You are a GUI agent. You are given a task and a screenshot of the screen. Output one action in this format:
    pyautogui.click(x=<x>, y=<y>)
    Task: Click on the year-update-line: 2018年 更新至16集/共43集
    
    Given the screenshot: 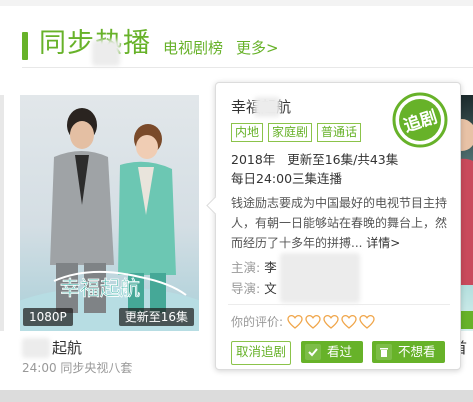 What is the action you would take?
    pyautogui.click(x=314, y=160)
    